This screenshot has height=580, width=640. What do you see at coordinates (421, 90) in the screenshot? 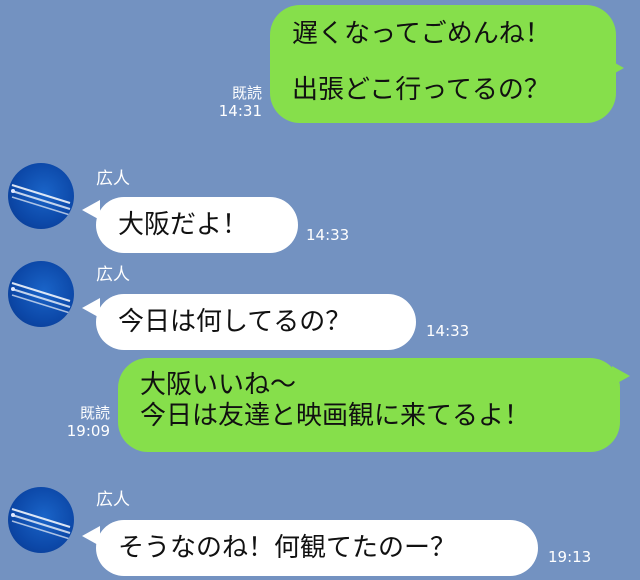
I see `message-text: 出張どこ行ってるの？` at bounding box center [421, 90].